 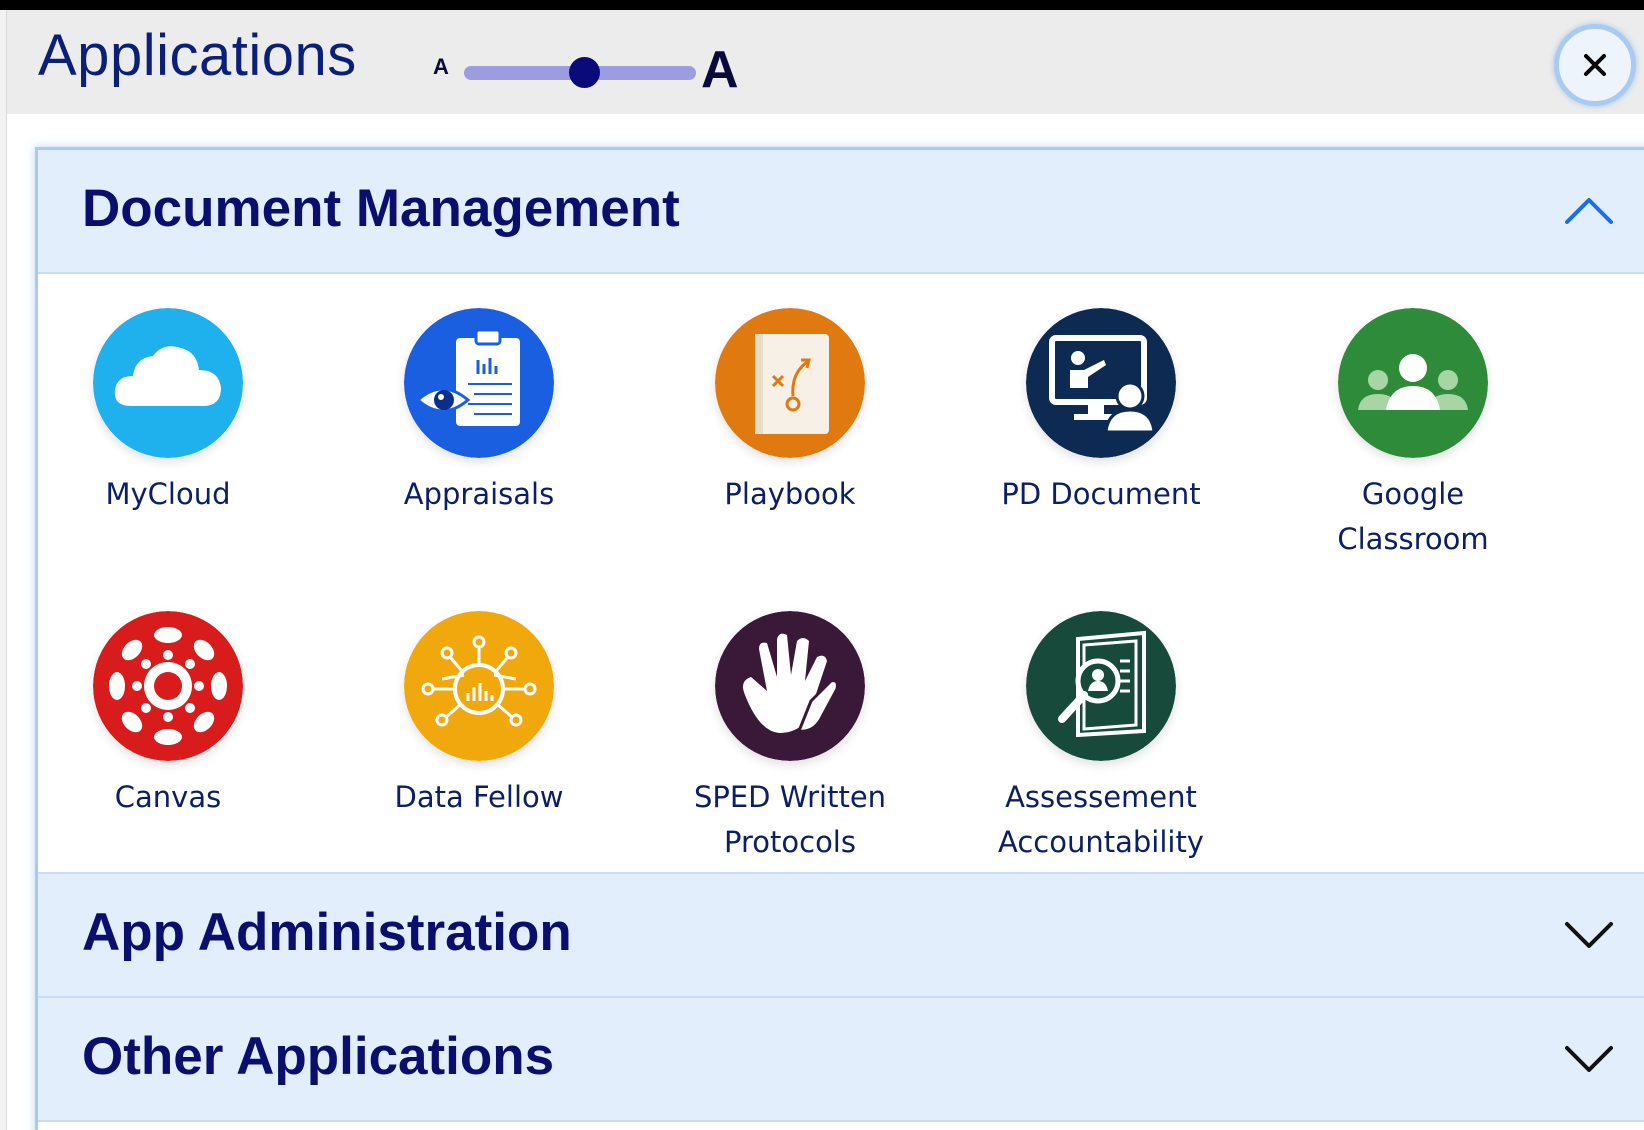 I want to click on close-button, so click(x=1595, y=65).